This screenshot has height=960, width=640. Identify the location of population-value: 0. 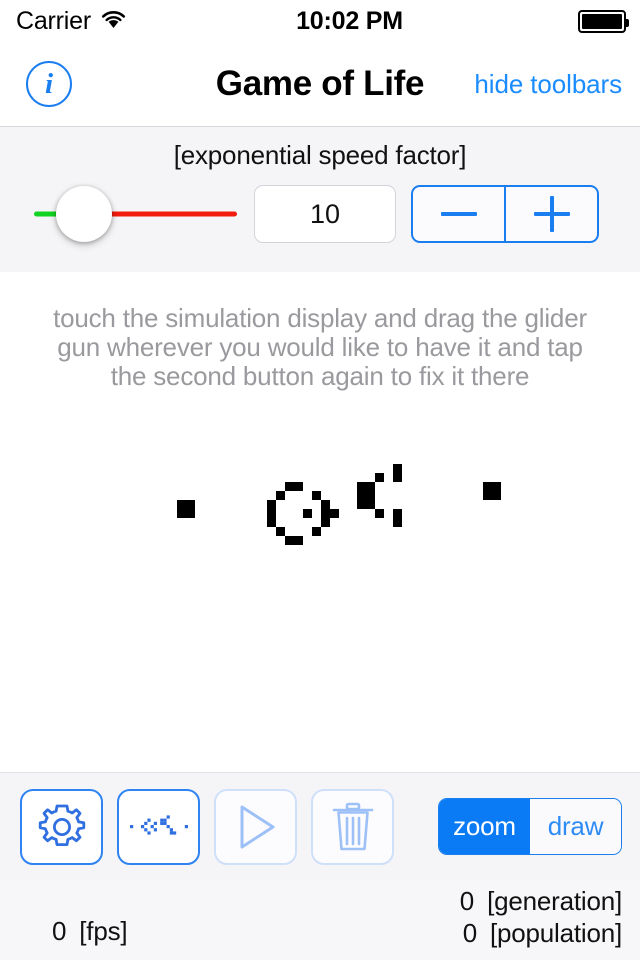
(469, 933).